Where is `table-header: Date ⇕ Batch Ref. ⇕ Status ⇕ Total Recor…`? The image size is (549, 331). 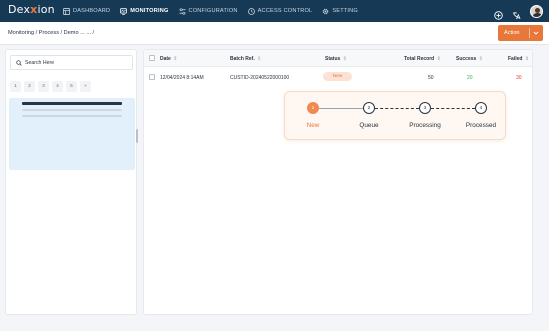 table-header: Date ⇕ Batch Ref. ⇕ Status ⇕ Total Recor… is located at coordinates (338, 58).